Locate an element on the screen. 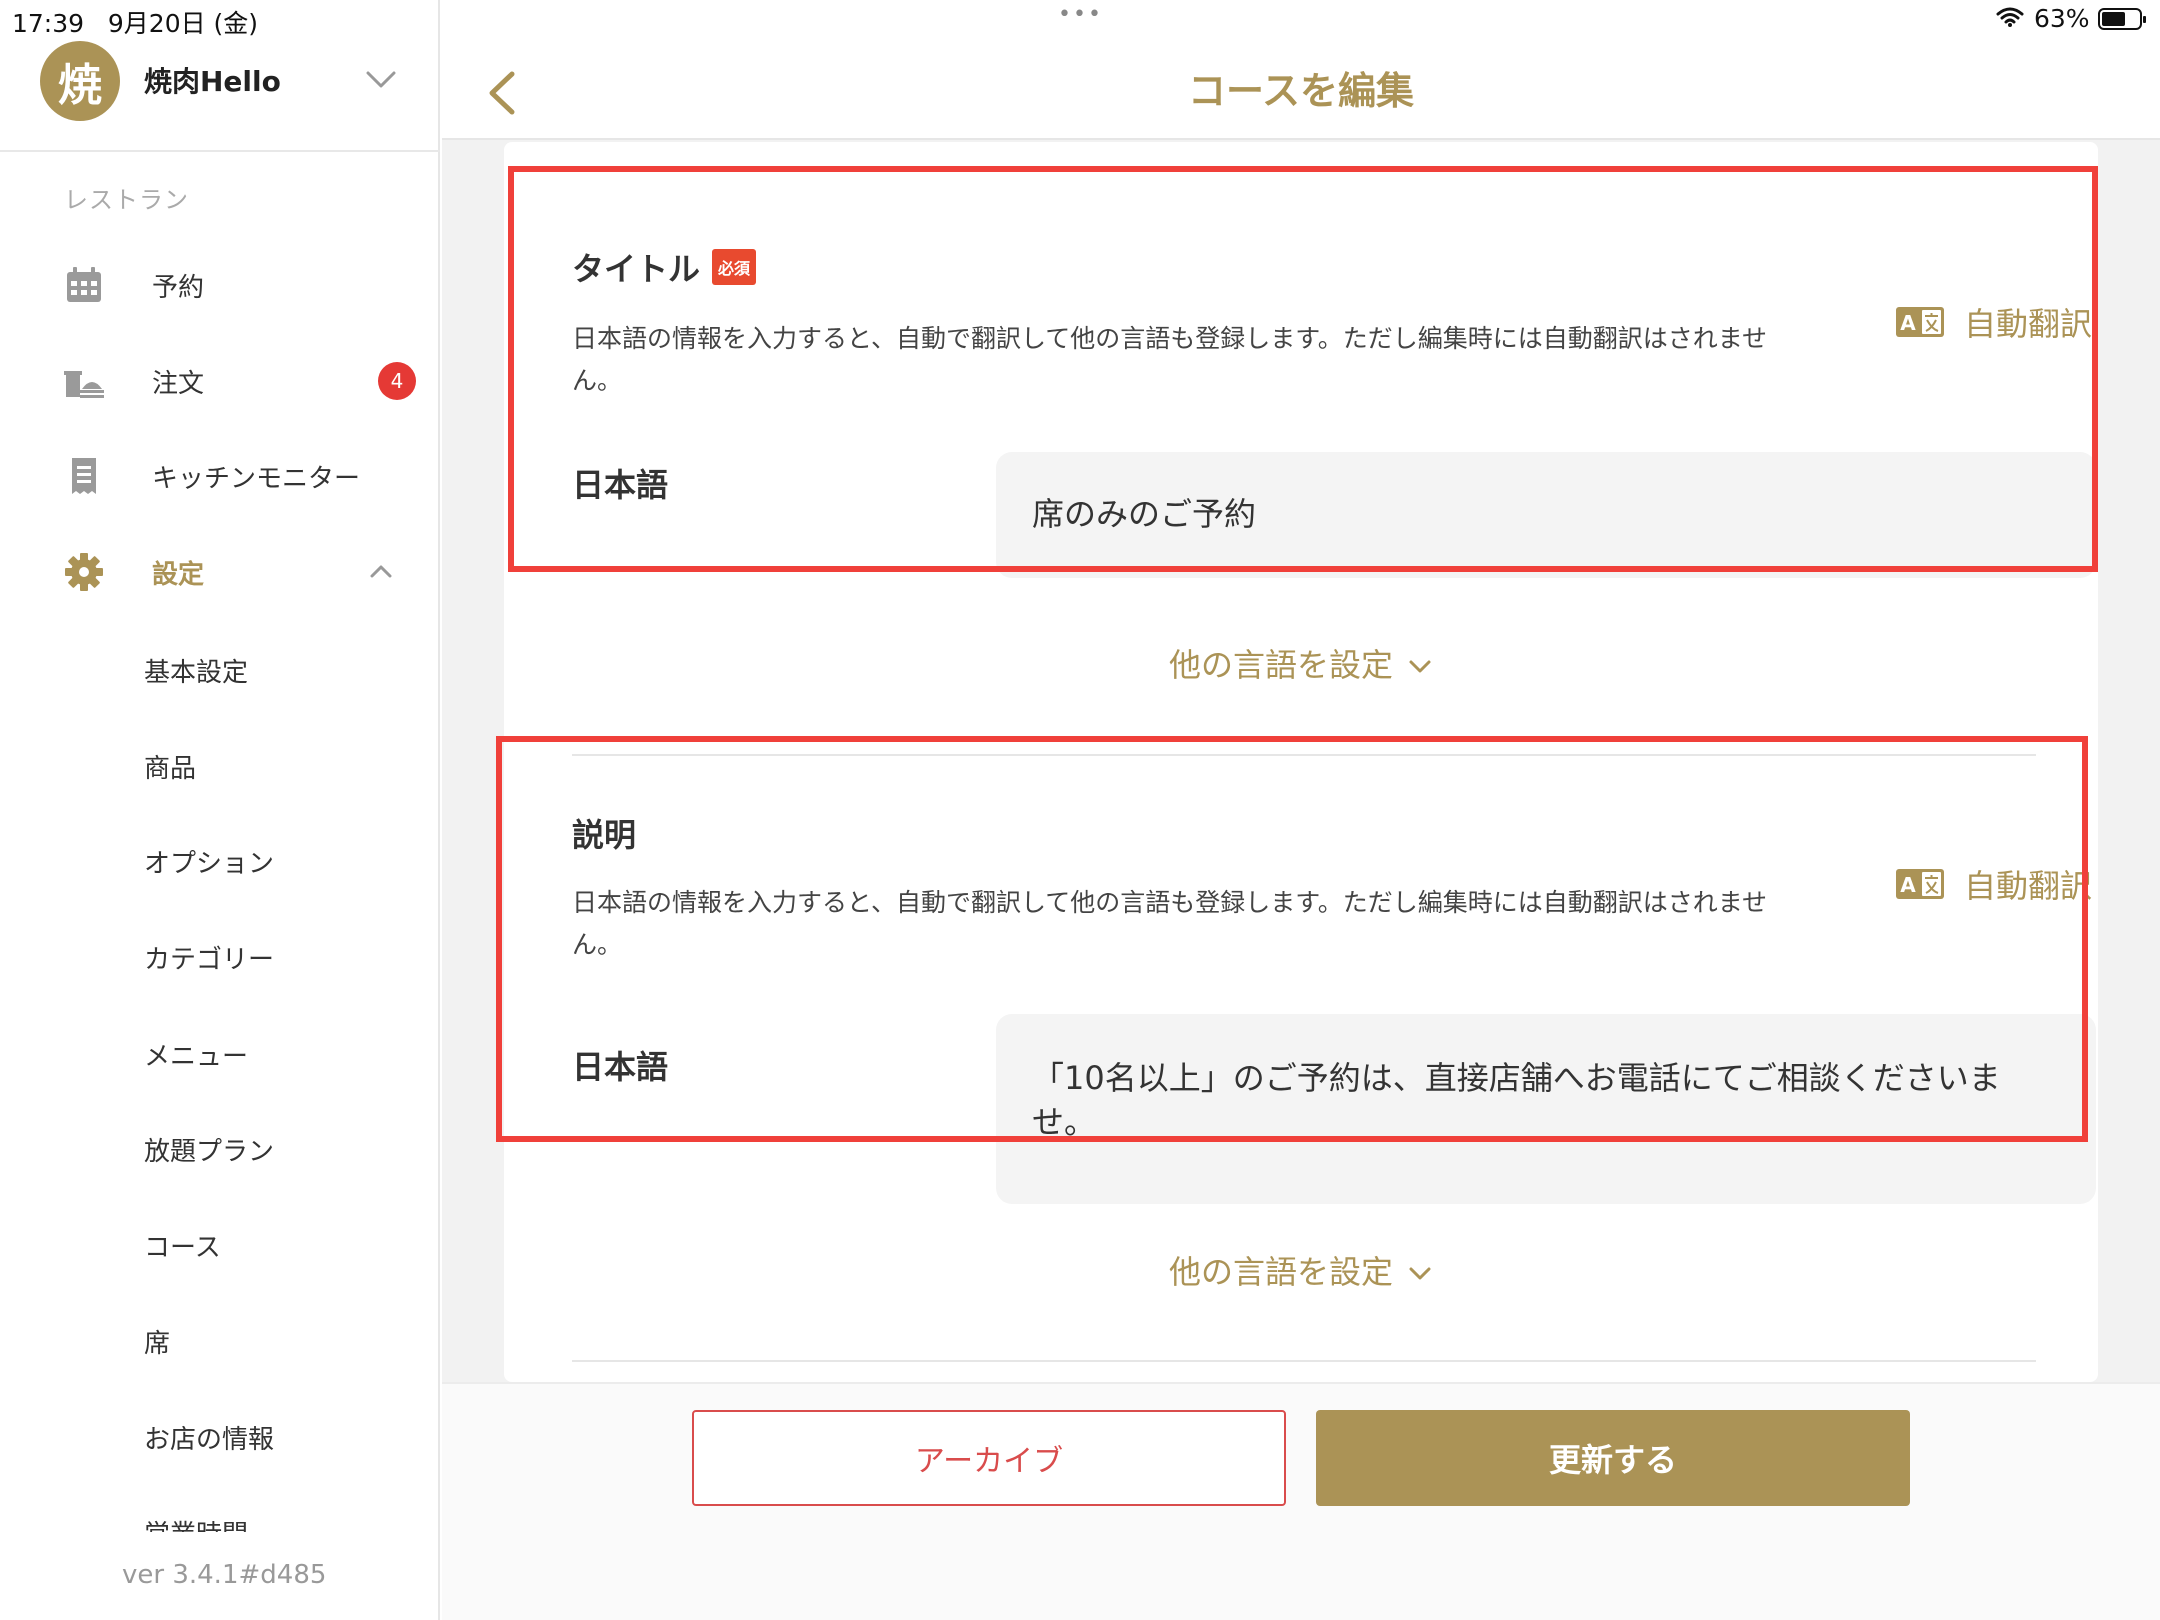  section-label-restaurant: レストラン is located at coordinates (126, 200).